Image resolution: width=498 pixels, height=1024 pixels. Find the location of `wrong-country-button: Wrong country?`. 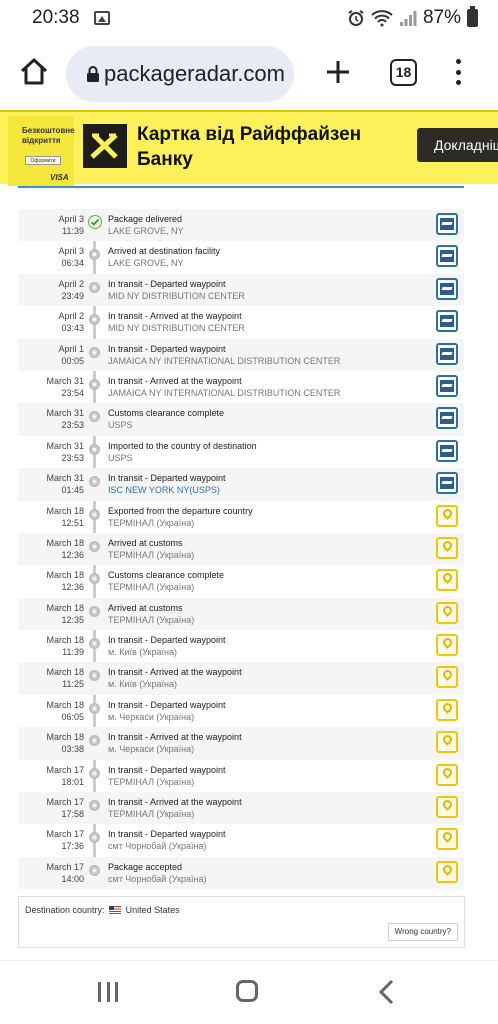

wrong-country-button: Wrong country? is located at coordinates (422, 932).